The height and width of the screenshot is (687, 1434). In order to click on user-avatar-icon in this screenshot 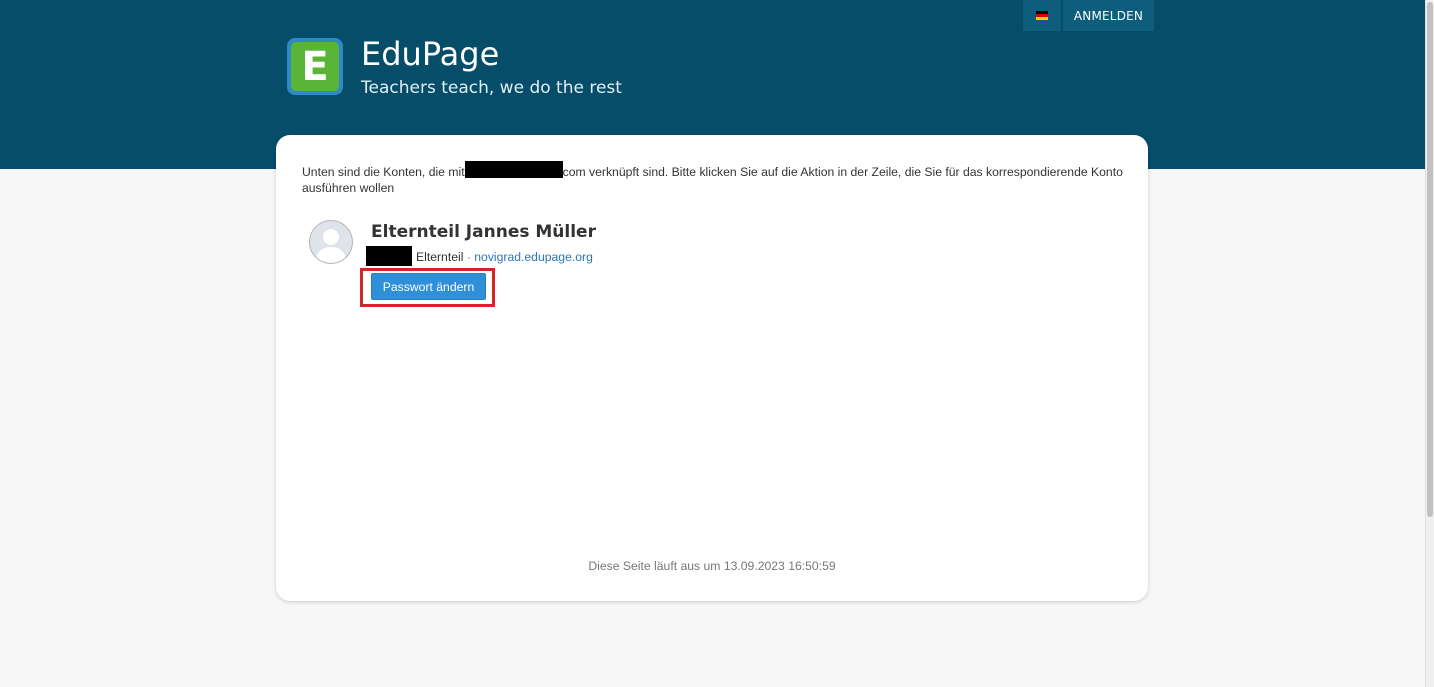, I will do `click(331, 242)`.